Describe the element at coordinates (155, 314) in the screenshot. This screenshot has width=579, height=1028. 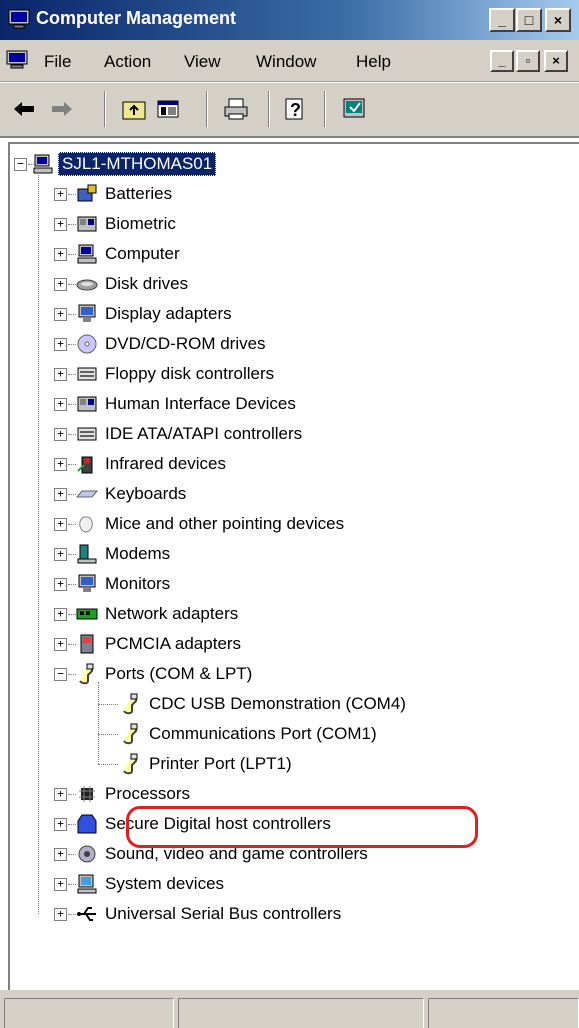
I see `tree-category: Display adapters` at that location.